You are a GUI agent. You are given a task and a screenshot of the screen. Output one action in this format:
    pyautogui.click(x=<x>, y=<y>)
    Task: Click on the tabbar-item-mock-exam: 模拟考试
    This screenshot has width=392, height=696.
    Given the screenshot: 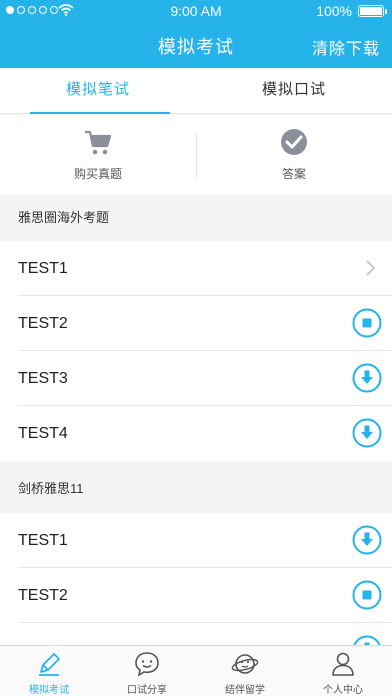 What is the action you would take?
    pyautogui.click(x=49, y=671)
    